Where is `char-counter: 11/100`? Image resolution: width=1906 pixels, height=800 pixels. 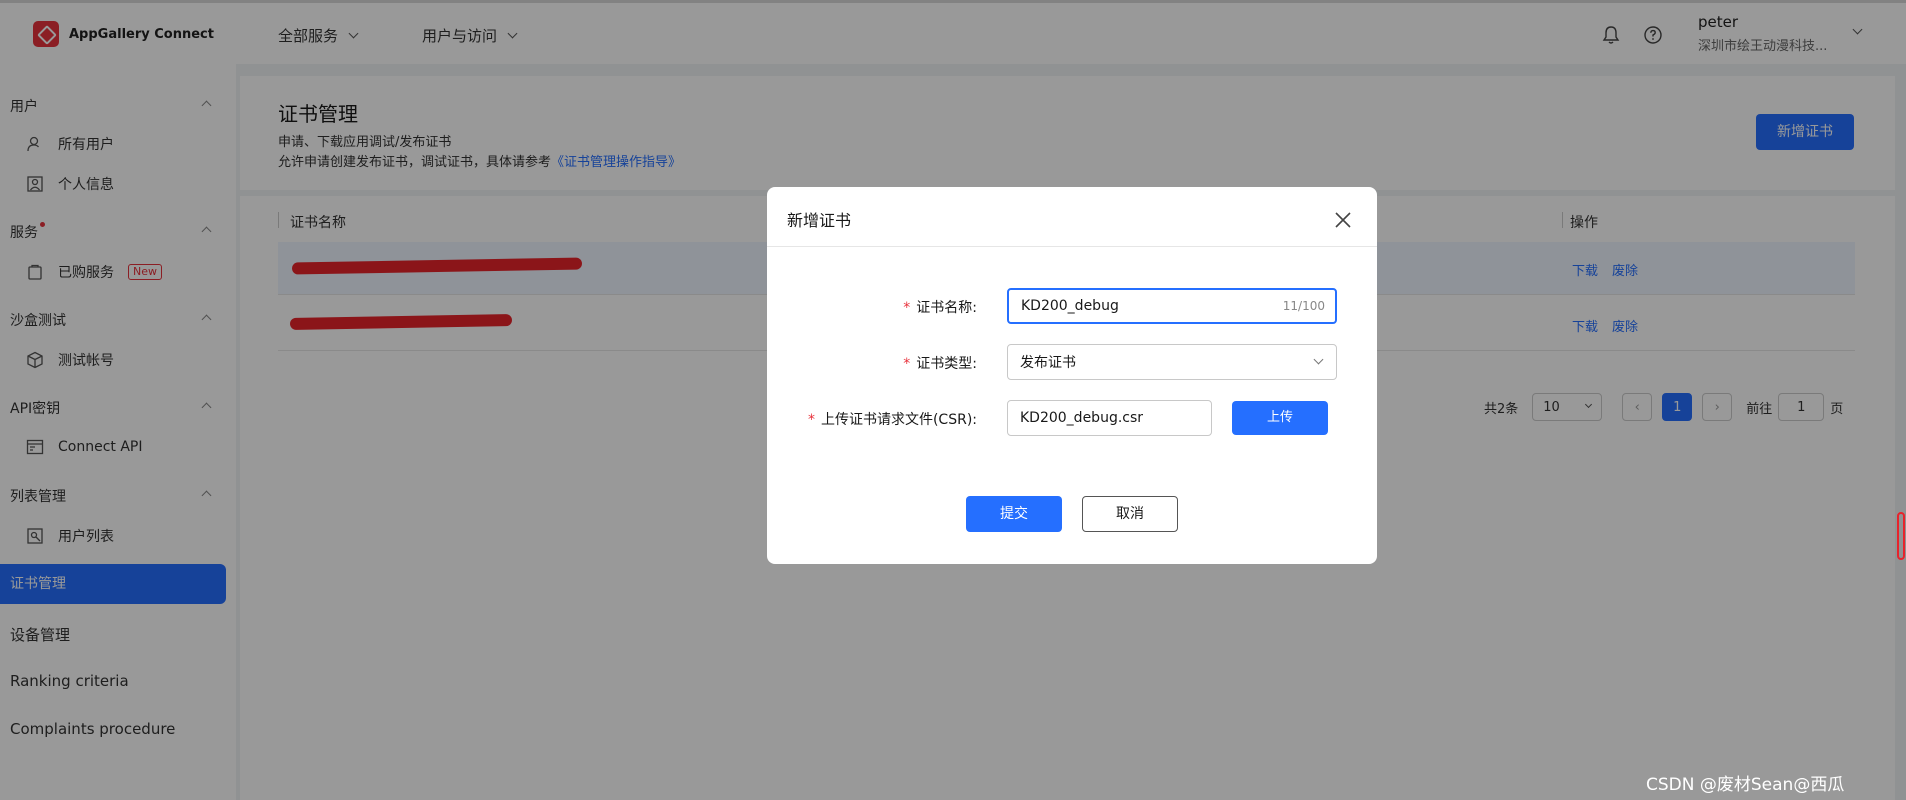 char-counter: 11/100 is located at coordinates (1303, 306).